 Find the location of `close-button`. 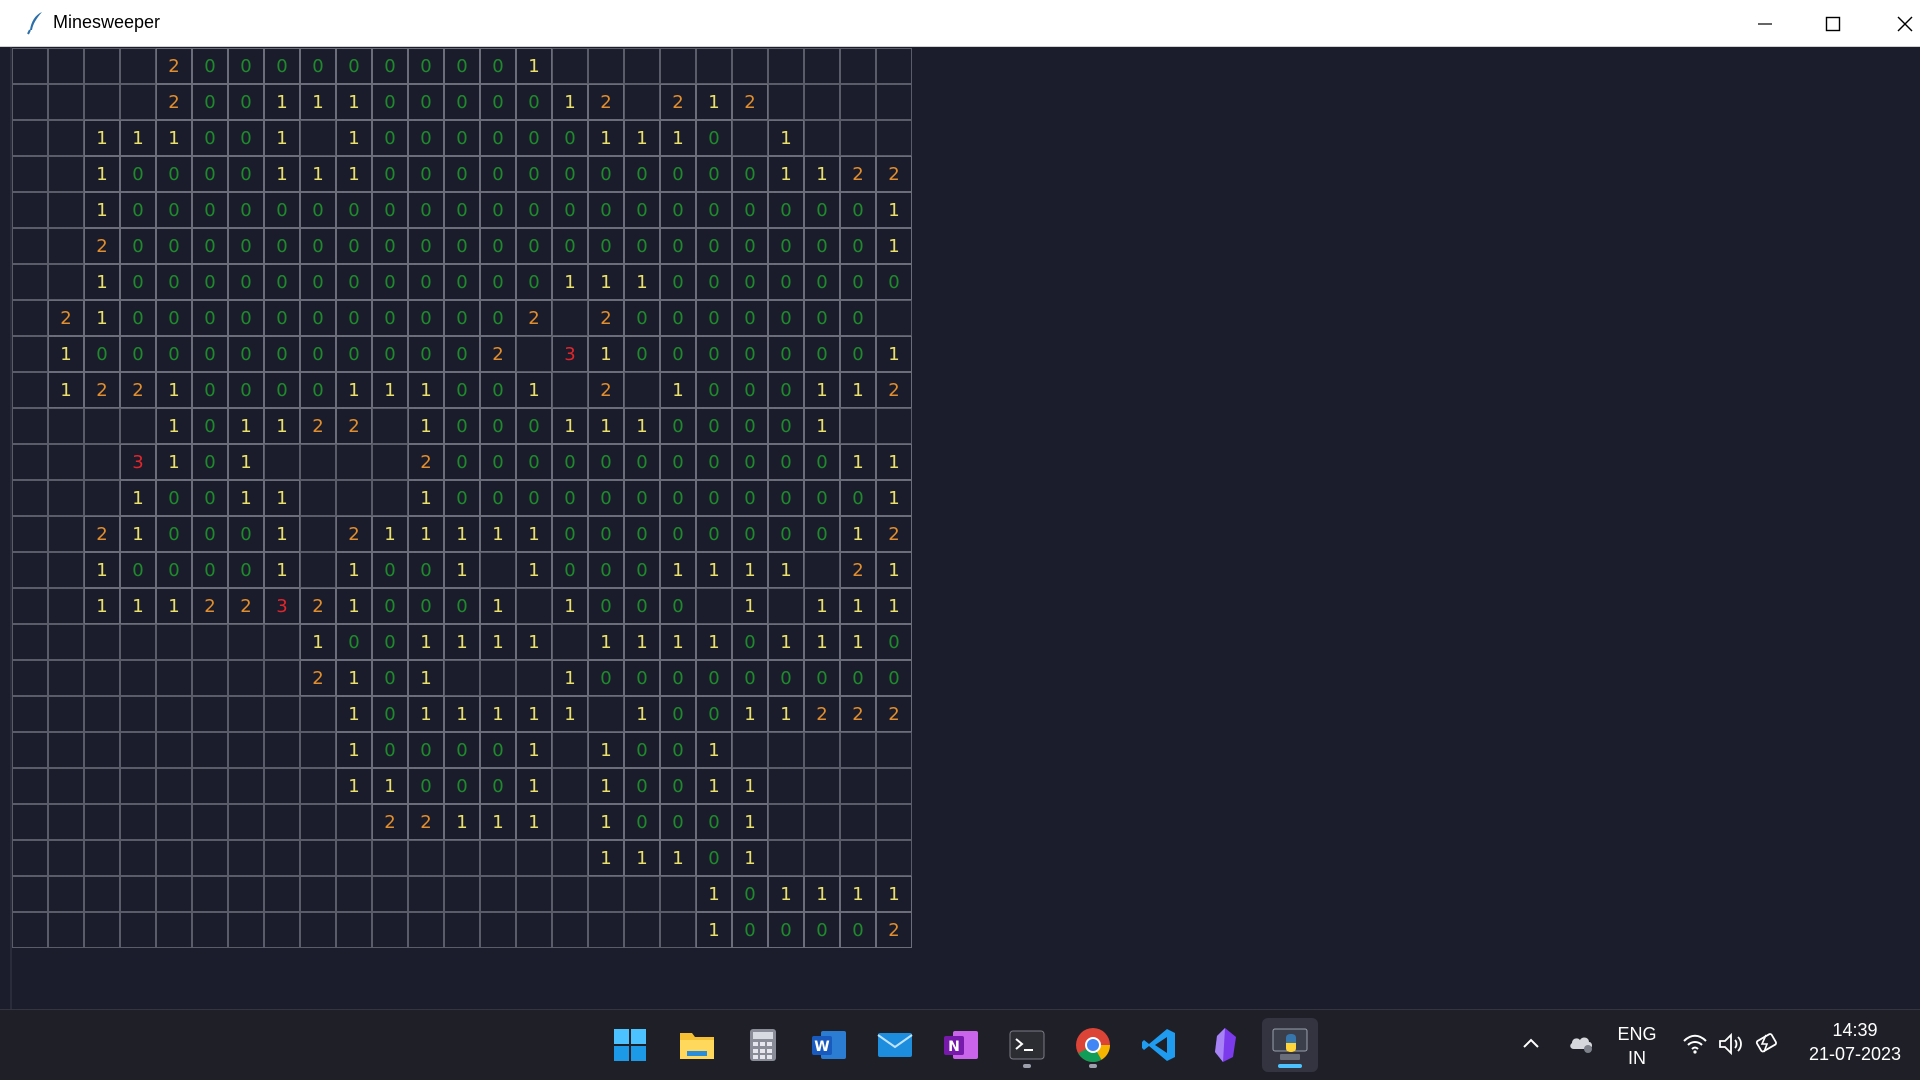

close-button is located at coordinates (1895, 23).